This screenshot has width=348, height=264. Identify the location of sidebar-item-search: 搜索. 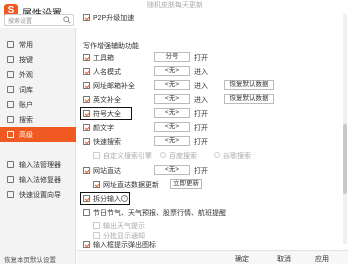
(38, 119).